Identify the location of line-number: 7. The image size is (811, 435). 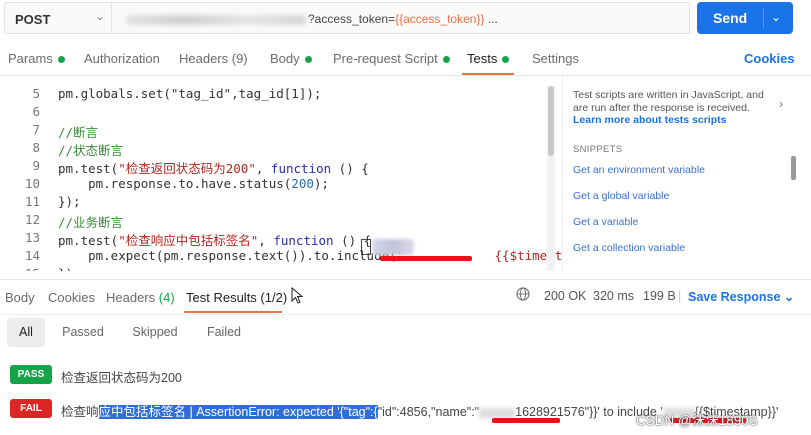
(36, 129).